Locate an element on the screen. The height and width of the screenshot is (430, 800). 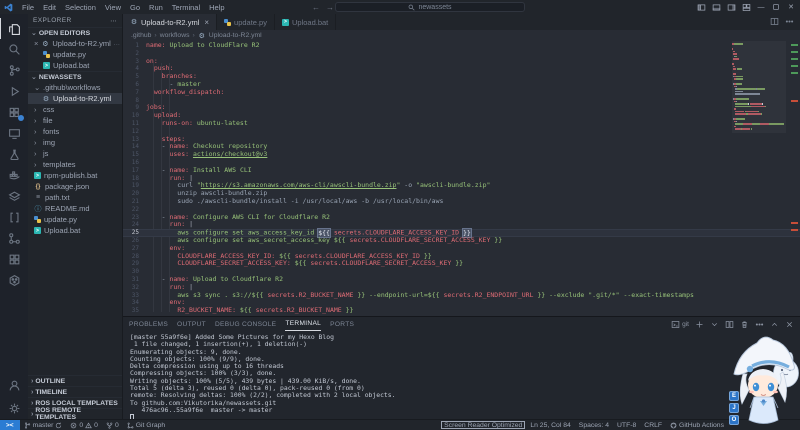
maximize-button is located at coordinates (776, 7).